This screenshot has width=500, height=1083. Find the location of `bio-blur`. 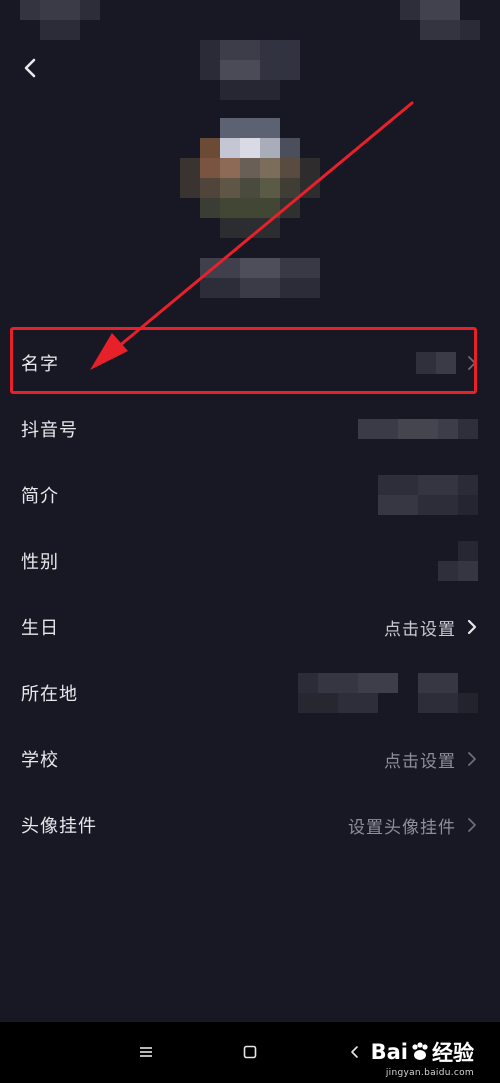

bio-blur is located at coordinates (428, 495).